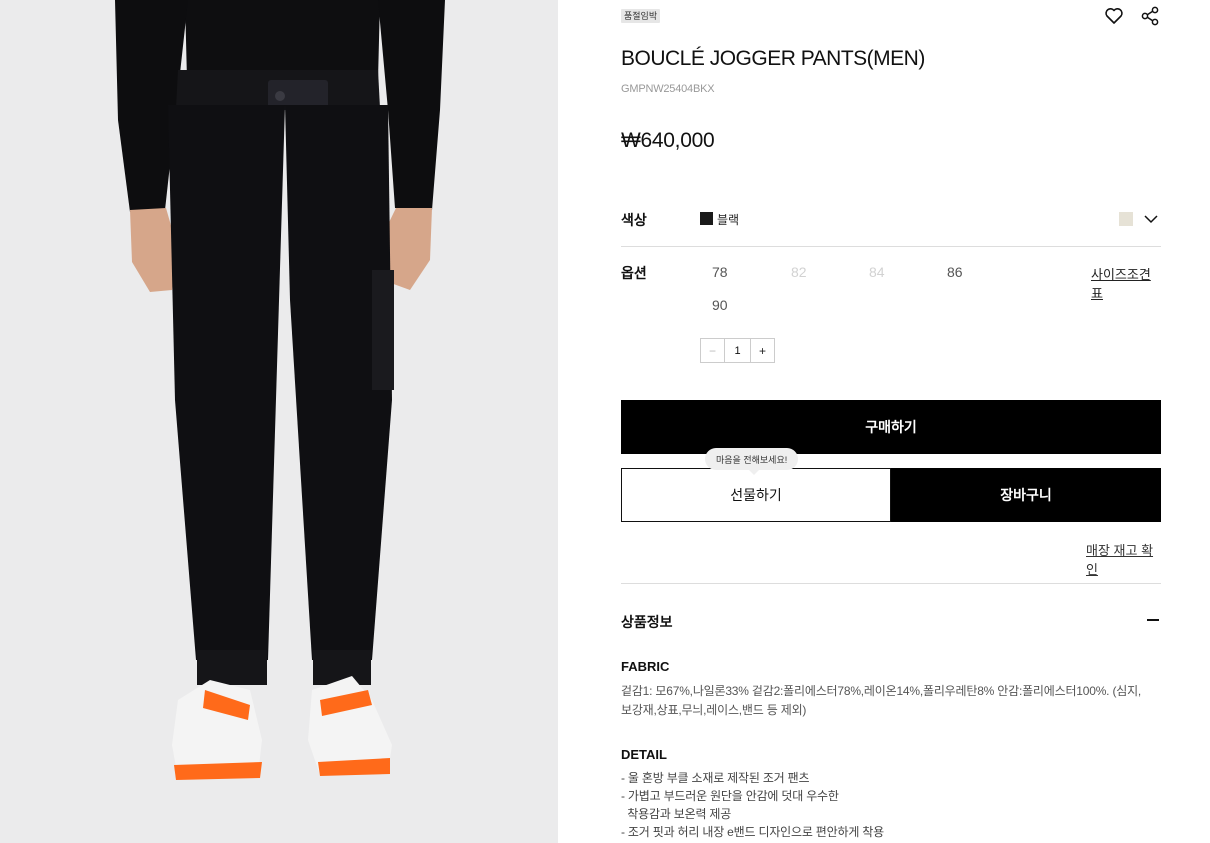  Describe the element at coordinates (799, 272) in the screenshot. I see `size-option-82: 82` at that location.